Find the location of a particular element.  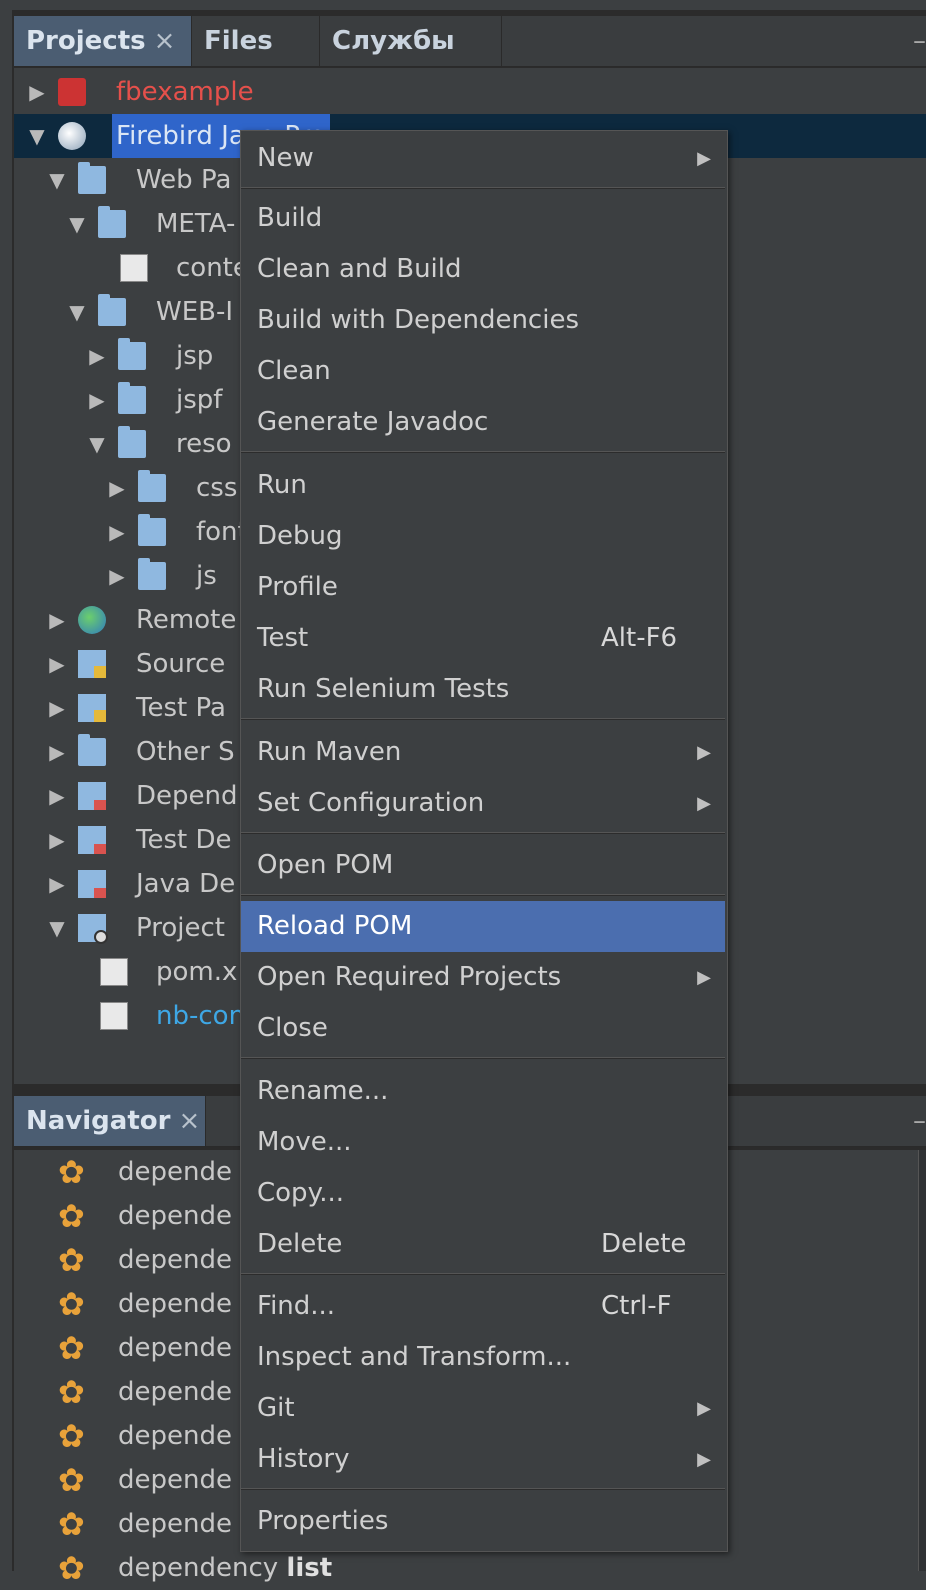

menu-item-build-with-dependencies: Build with Dependencies is located at coordinates (483, 320).